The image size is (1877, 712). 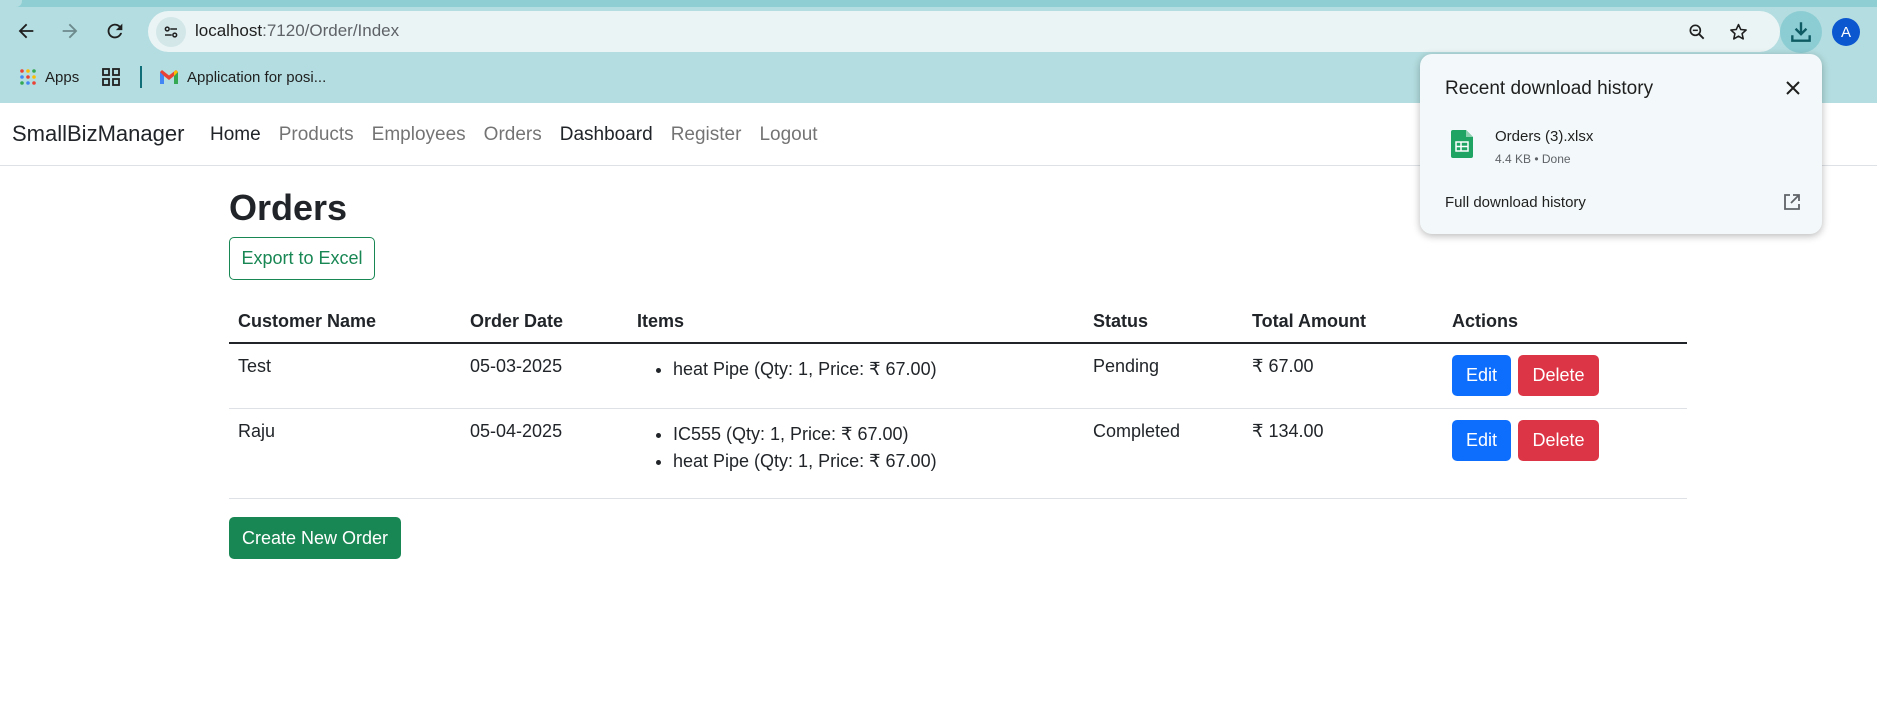 I want to click on back-button, so click(x=26, y=31).